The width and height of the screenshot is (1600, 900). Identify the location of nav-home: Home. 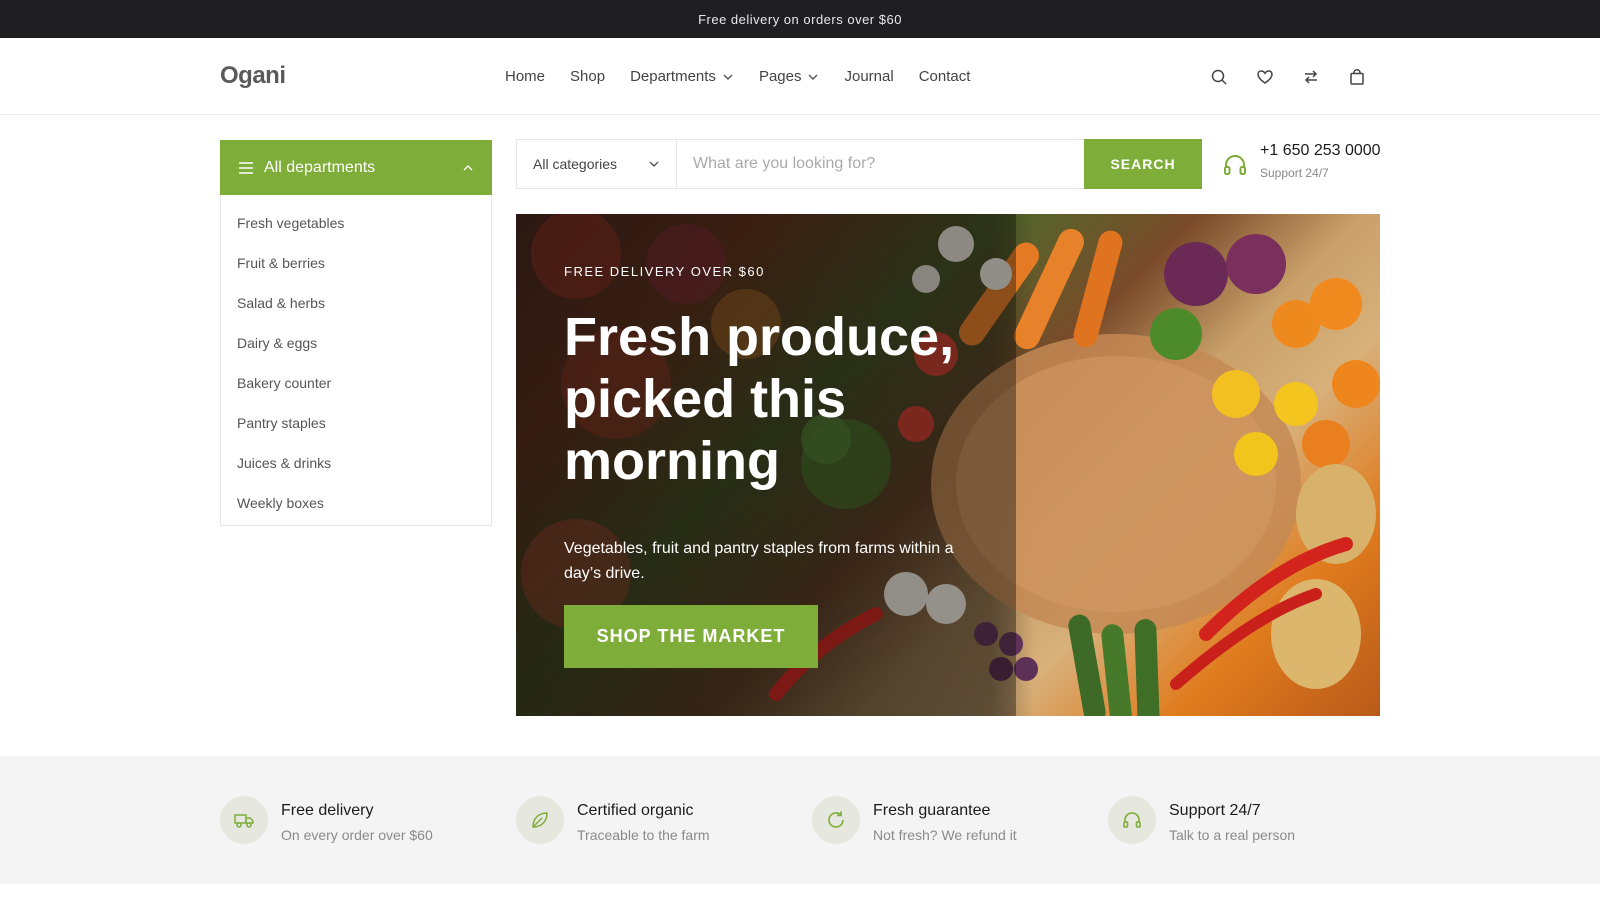
(525, 76).